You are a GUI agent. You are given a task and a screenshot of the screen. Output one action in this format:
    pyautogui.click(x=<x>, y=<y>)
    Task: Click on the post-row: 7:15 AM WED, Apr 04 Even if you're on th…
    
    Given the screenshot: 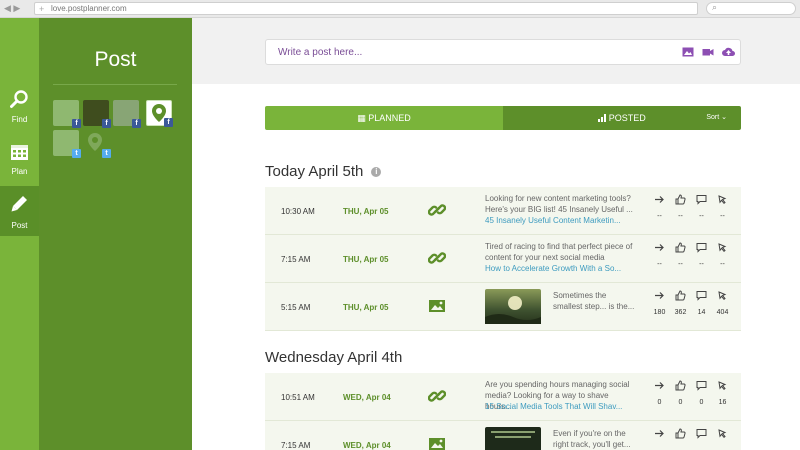 What is the action you would take?
    pyautogui.click(x=503, y=435)
    